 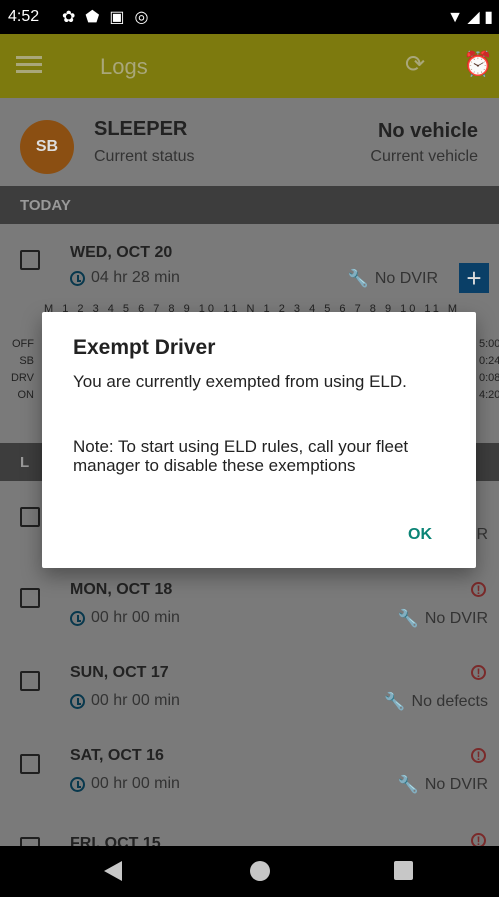 What do you see at coordinates (124, 66) in the screenshot?
I see `page-title: Logs` at bounding box center [124, 66].